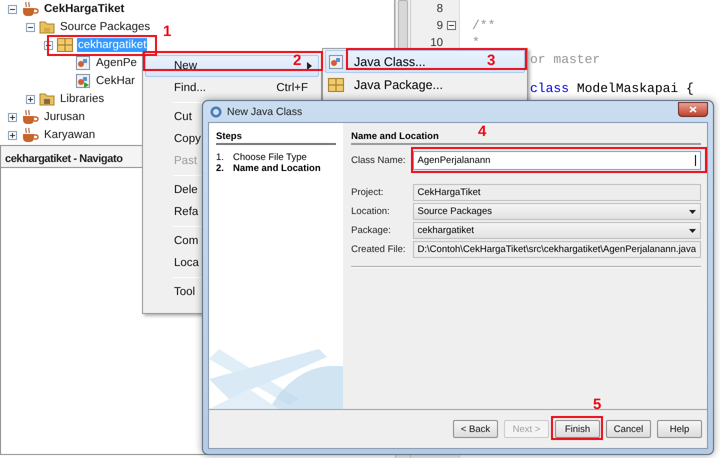  What do you see at coordinates (378, 160) in the screenshot?
I see `field-label: Class Name:` at bounding box center [378, 160].